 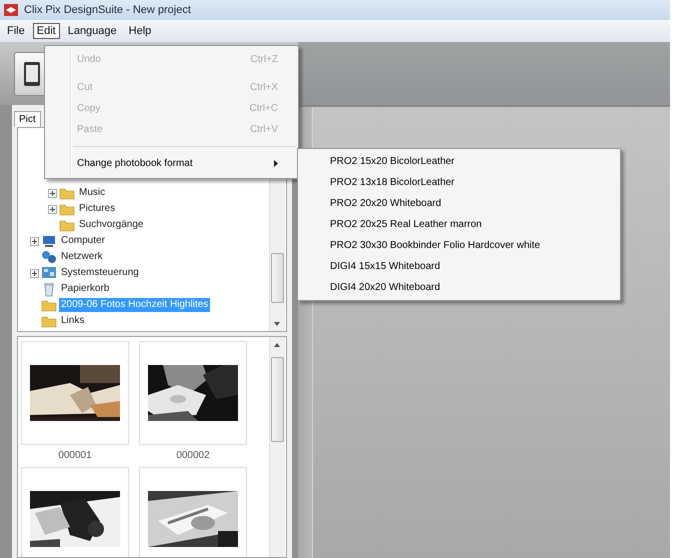 What do you see at coordinates (276, 163) in the screenshot?
I see `submenu-arrow-icon` at bounding box center [276, 163].